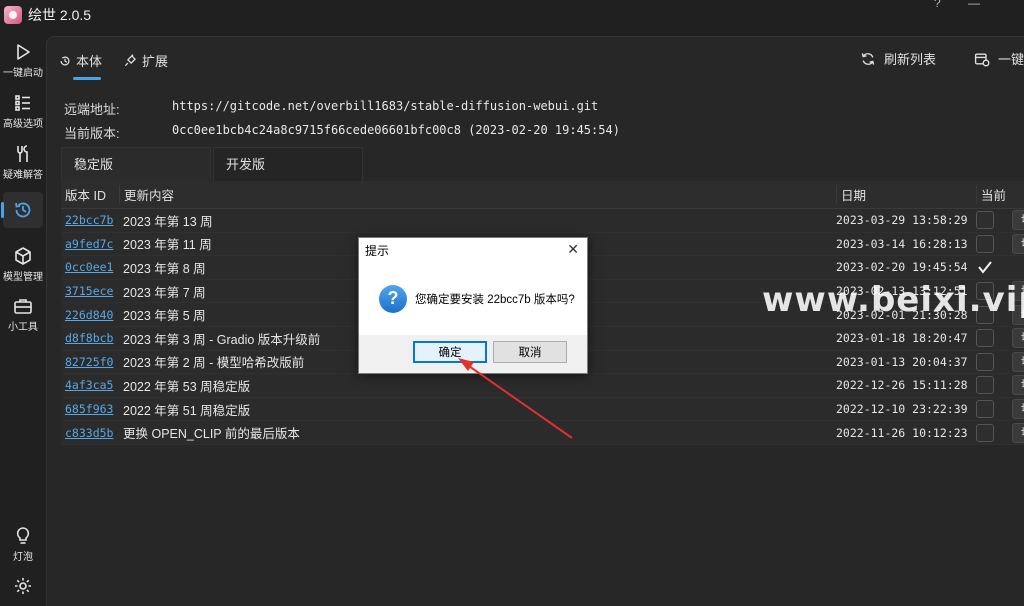  What do you see at coordinates (187, 410) in the screenshot?
I see `version-desc: 2022 年第 51 周稳定版` at bounding box center [187, 410].